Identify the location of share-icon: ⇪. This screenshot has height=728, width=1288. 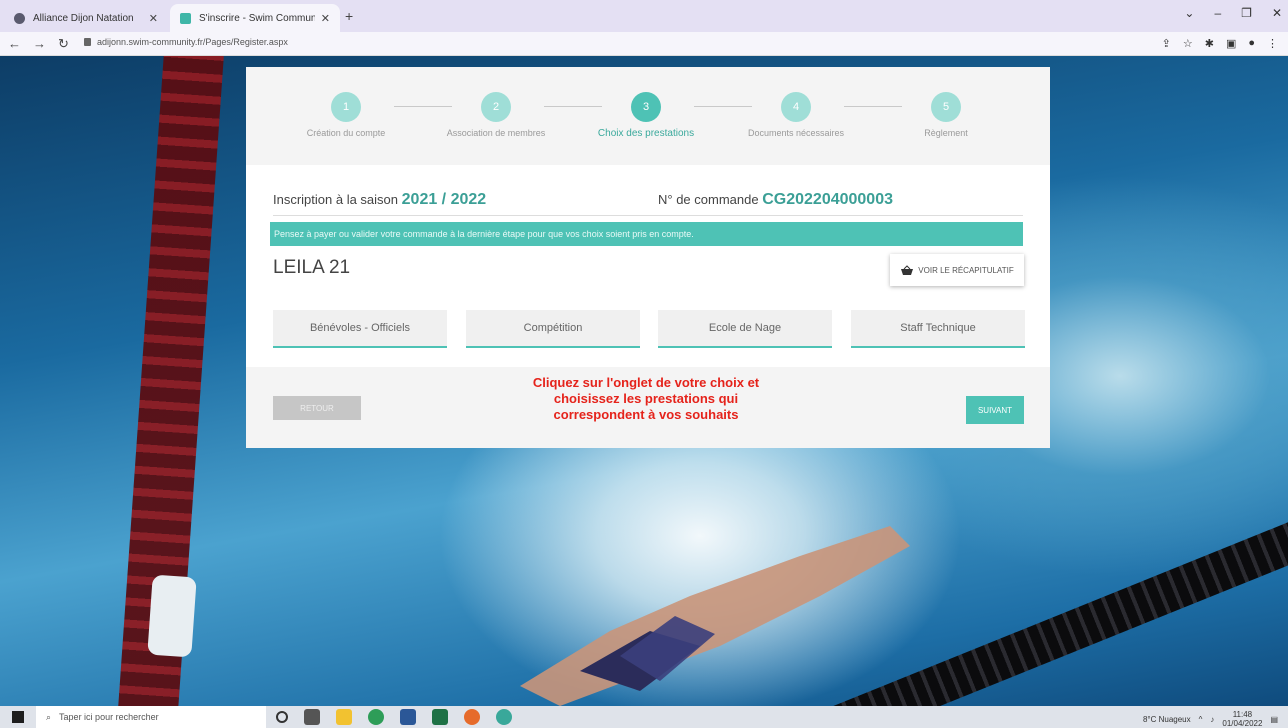
(1166, 43).